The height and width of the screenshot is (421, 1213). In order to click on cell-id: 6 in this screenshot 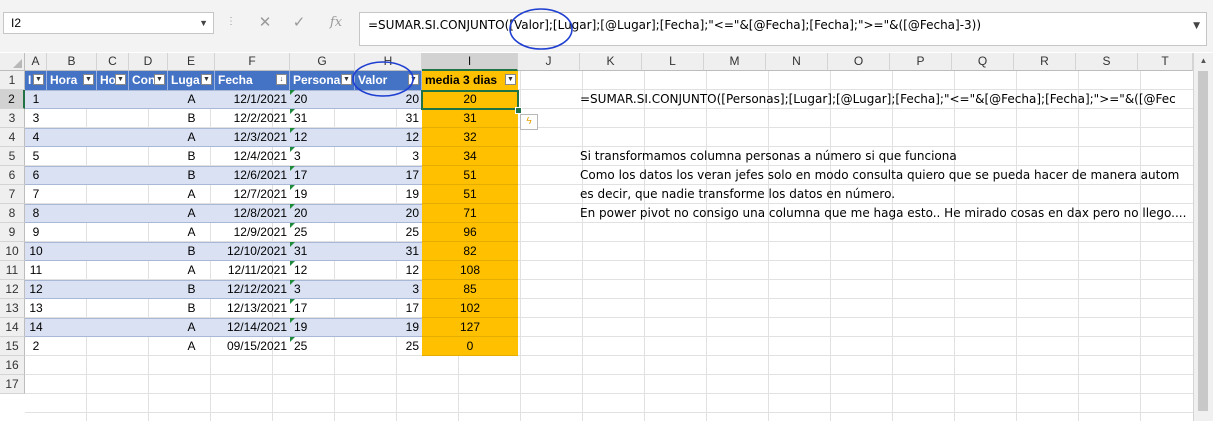, I will do `click(36, 175)`.